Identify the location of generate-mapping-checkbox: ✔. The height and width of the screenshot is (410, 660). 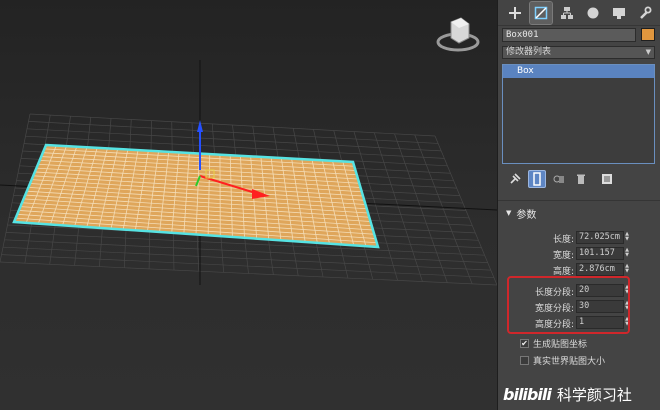
(524, 343).